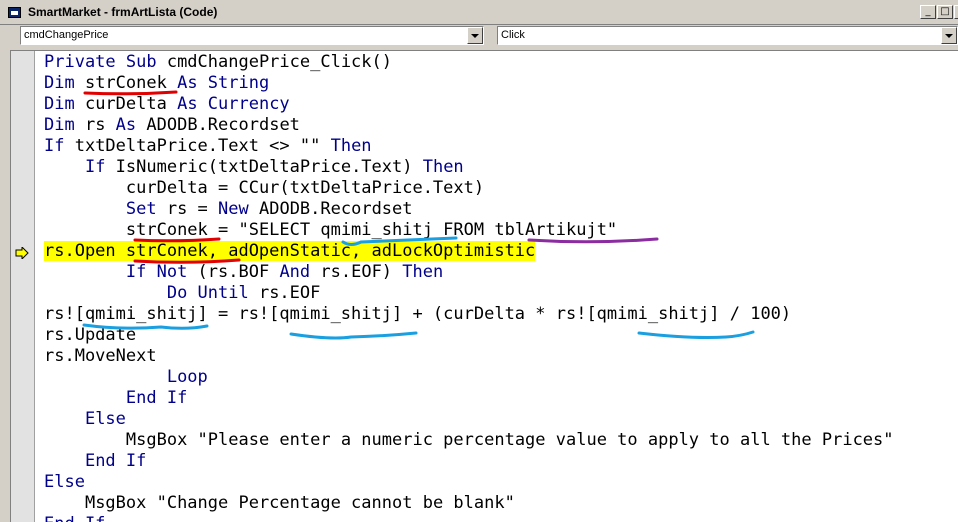 The image size is (958, 522). Describe the element at coordinates (131, 104) in the screenshot. I see `code-token: curDelta` at that location.